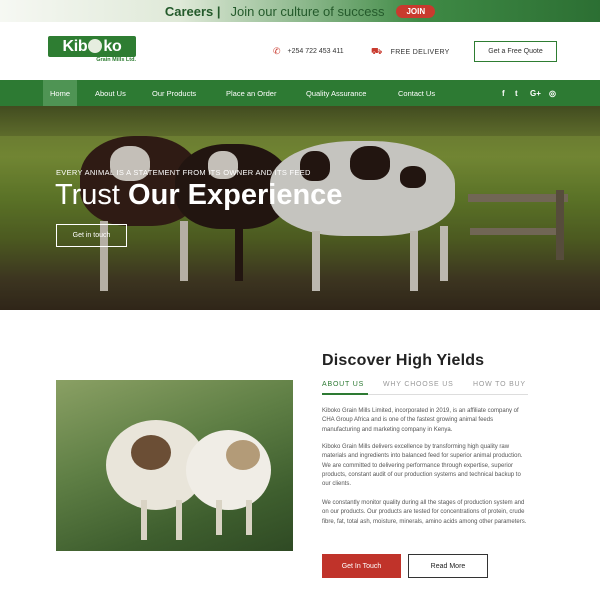  I want to click on kiboko-logo: Kib ko Grain Mills Ltd., so click(92, 51).